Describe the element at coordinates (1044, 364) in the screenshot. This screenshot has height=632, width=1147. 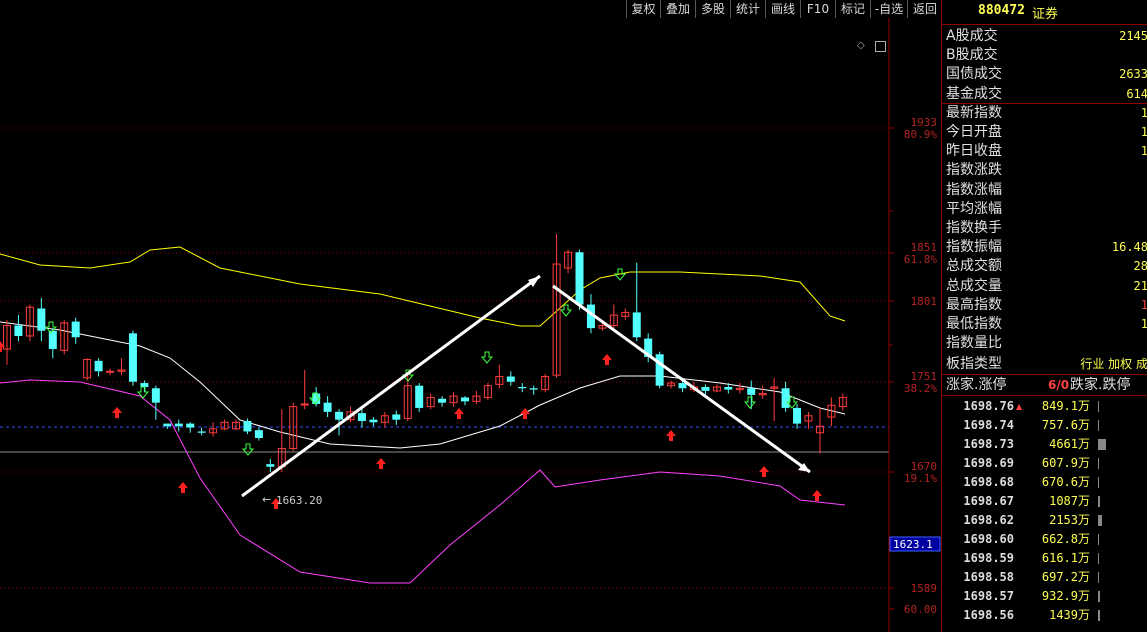
I see `board-type-row: 板指类型 行业 加权 成` at that location.